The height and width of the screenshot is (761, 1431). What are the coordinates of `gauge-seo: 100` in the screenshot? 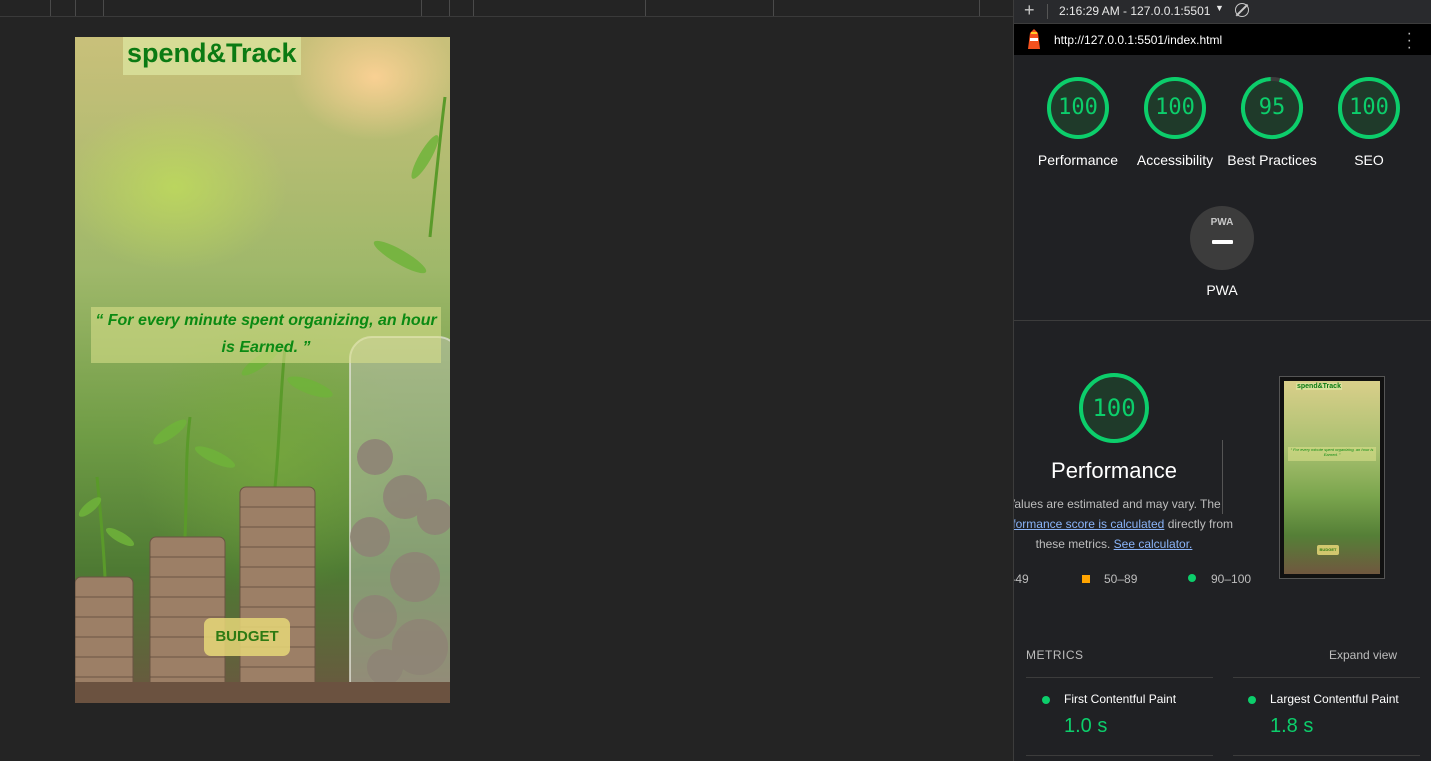 It's located at (1369, 108).